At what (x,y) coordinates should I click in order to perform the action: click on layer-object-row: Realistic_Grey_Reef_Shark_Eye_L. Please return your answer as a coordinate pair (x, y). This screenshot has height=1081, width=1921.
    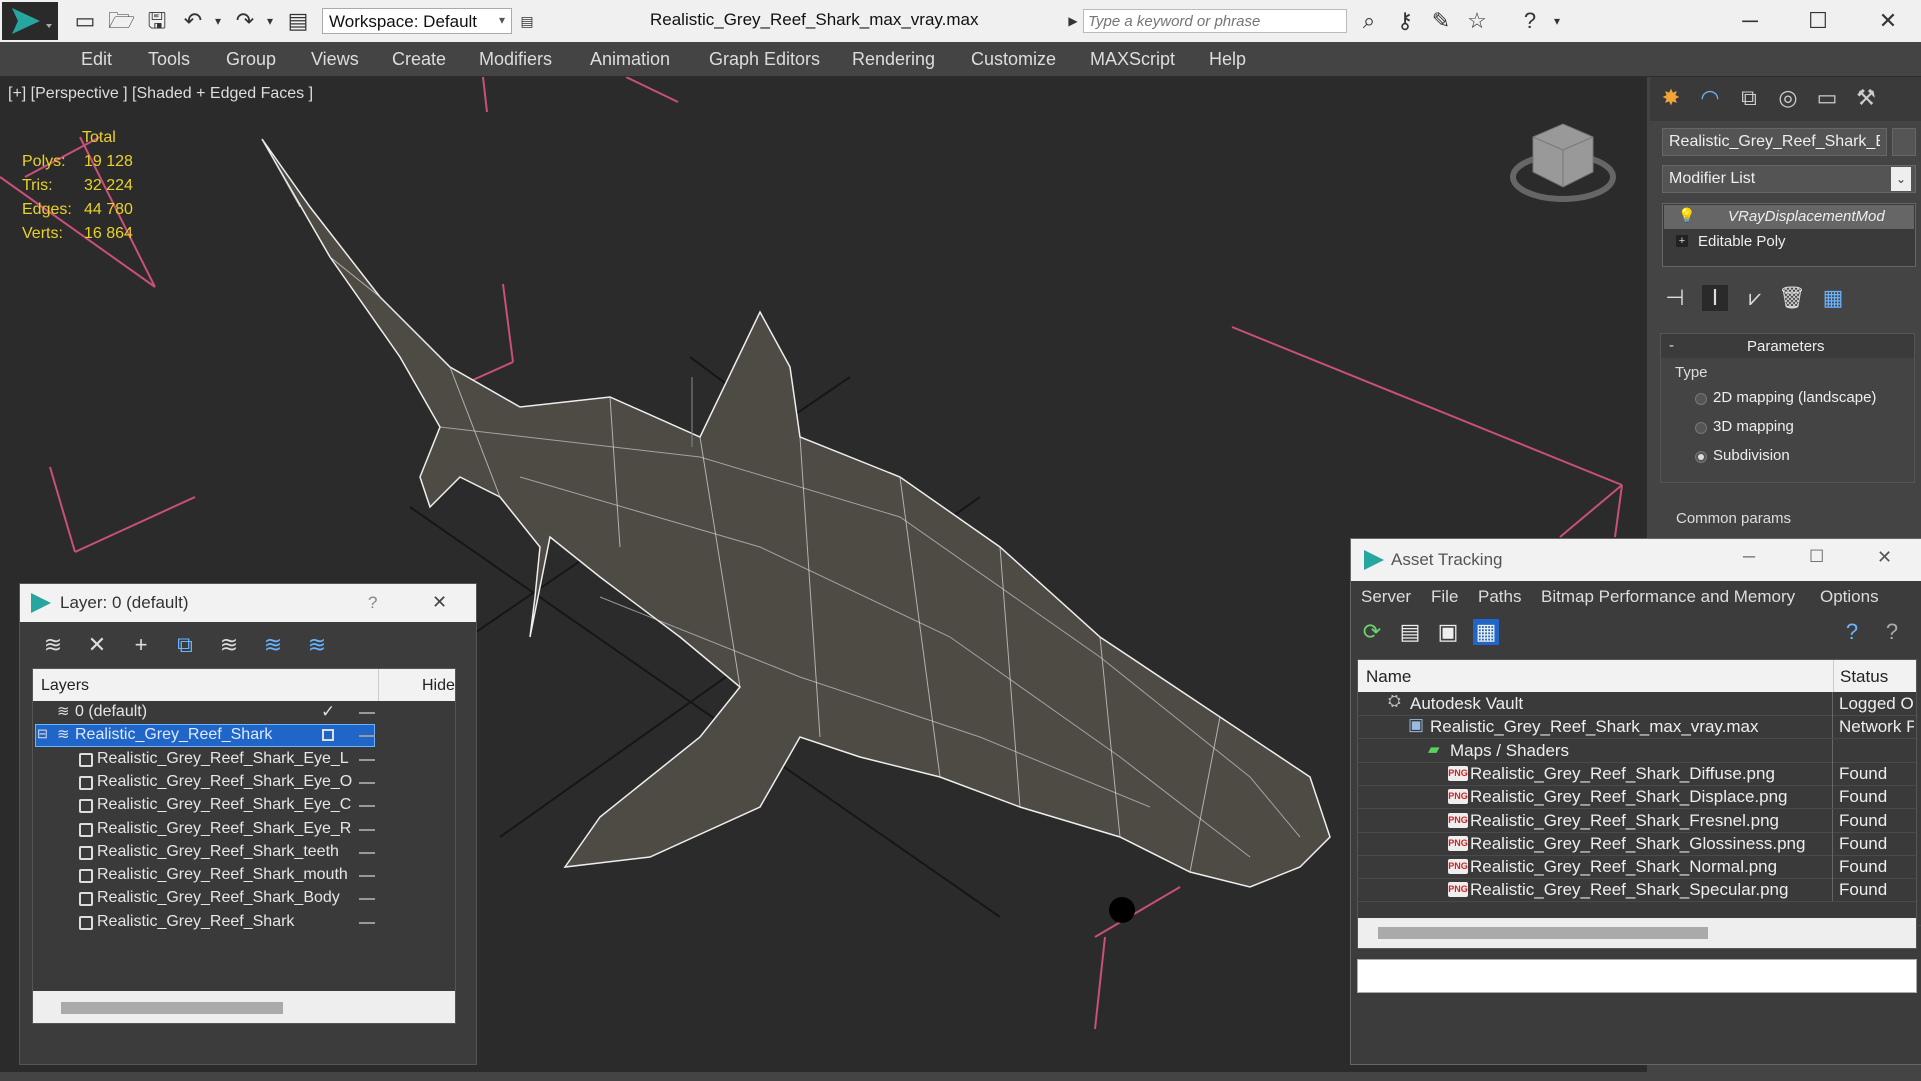
    Looking at the image, I should click on (244, 759).